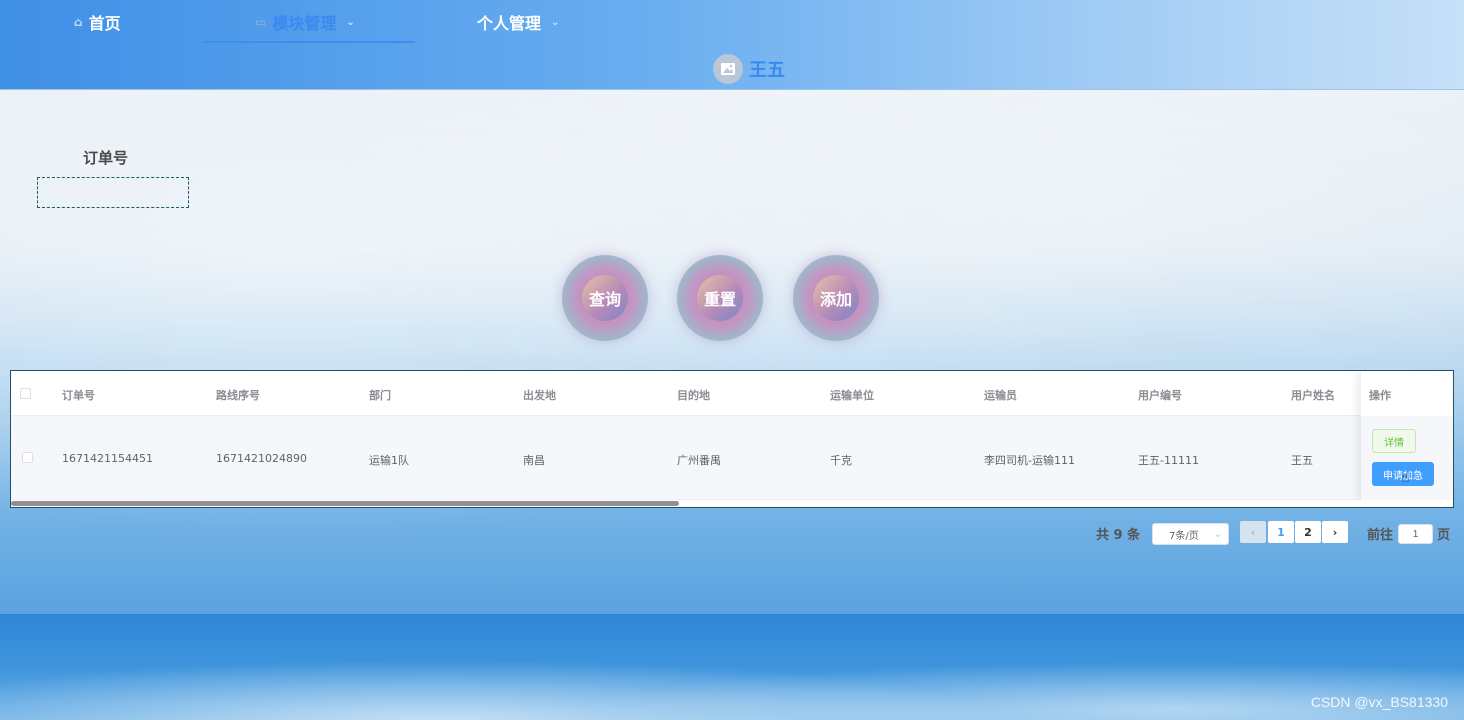 The height and width of the screenshot is (720, 1464). What do you see at coordinates (1184, 536) in the screenshot?
I see `page-size-value: 7条/页` at bounding box center [1184, 536].